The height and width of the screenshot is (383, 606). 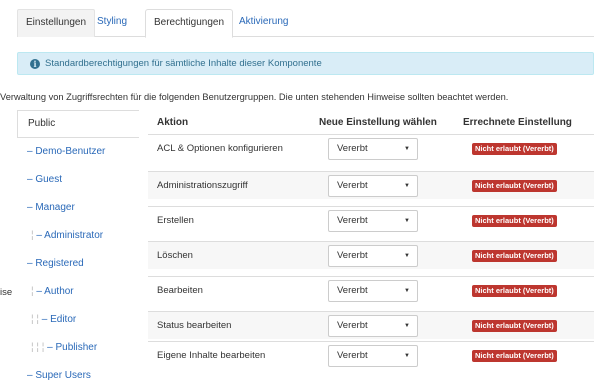 I want to click on group-item-editor: ¦ ¦ – Editor, so click(x=78, y=320).